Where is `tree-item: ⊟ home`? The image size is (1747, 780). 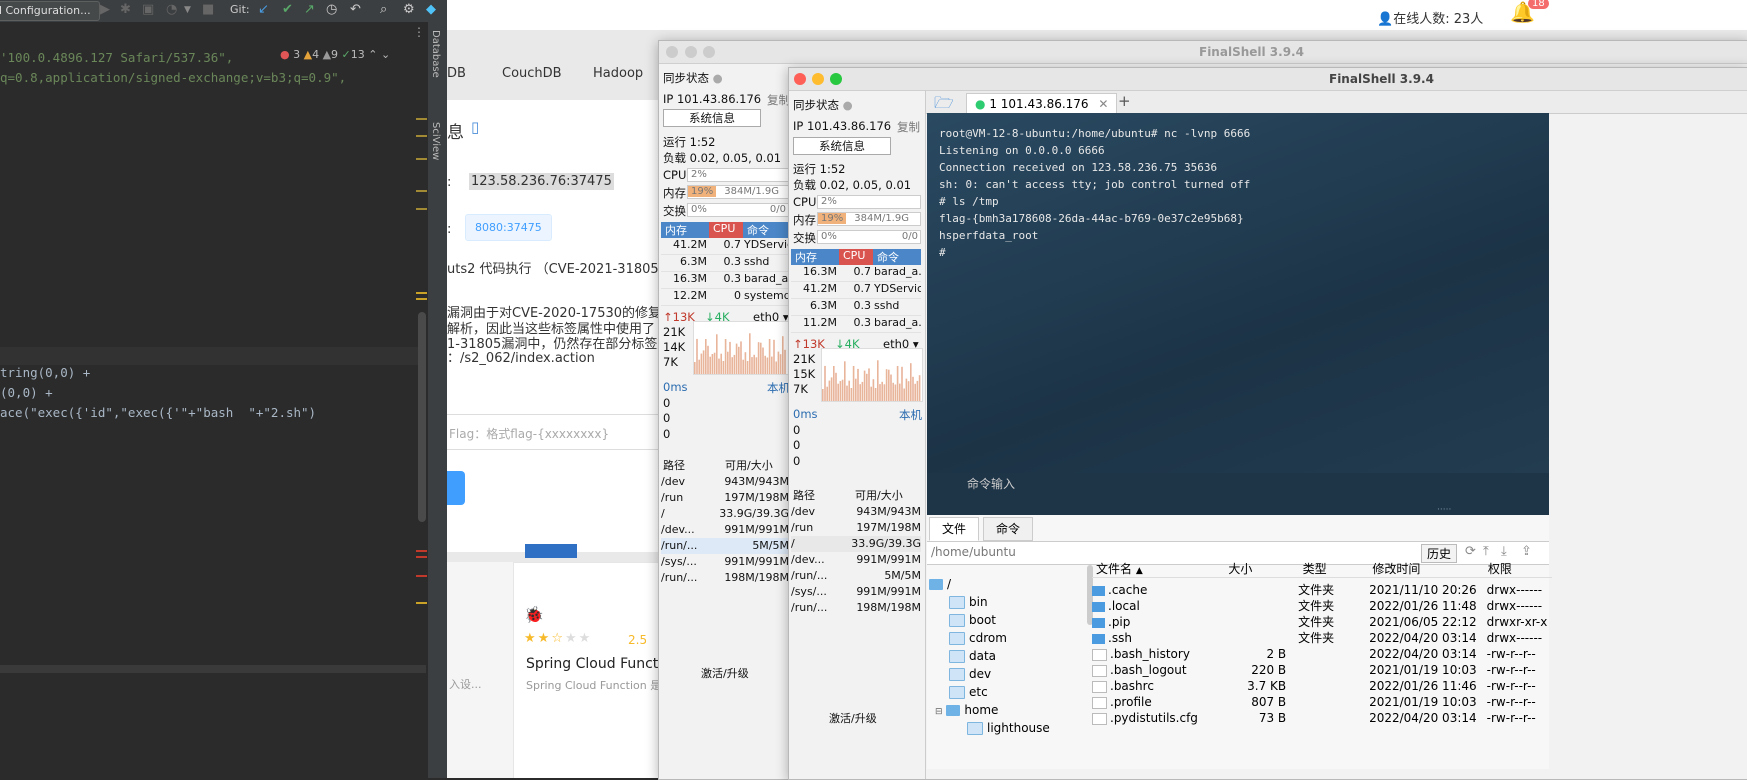
tree-item: ⊟ home is located at coordinates (966, 710).